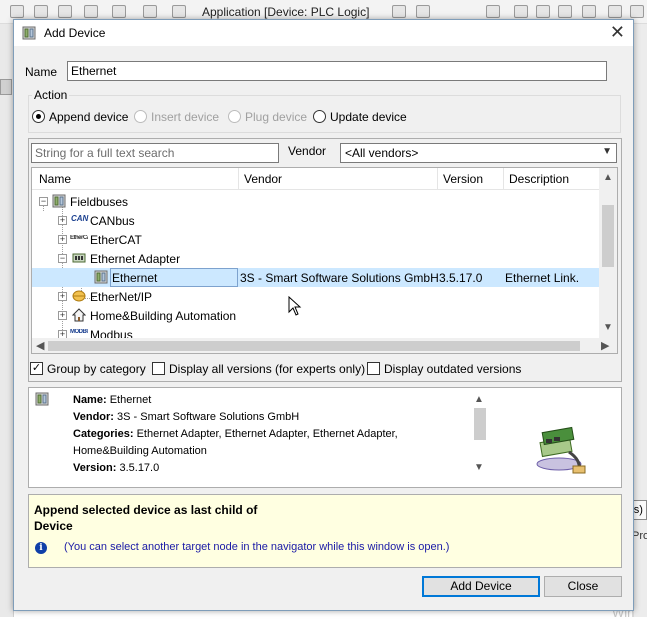 The image size is (647, 620). I want to click on tree-row-description: Ethernet Link., so click(542, 278).